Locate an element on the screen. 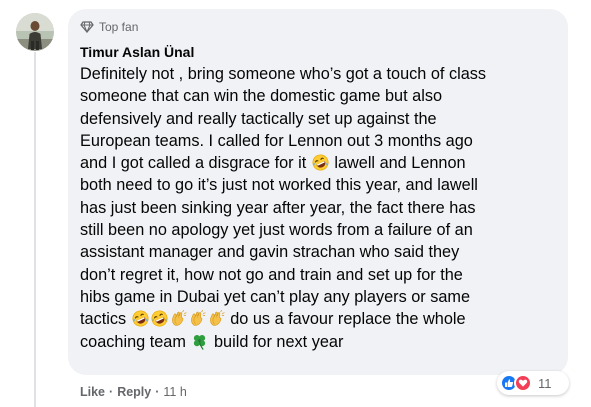 The width and height of the screenshot is (591, 407). diamond-icon is located at coordinates (87, 27).